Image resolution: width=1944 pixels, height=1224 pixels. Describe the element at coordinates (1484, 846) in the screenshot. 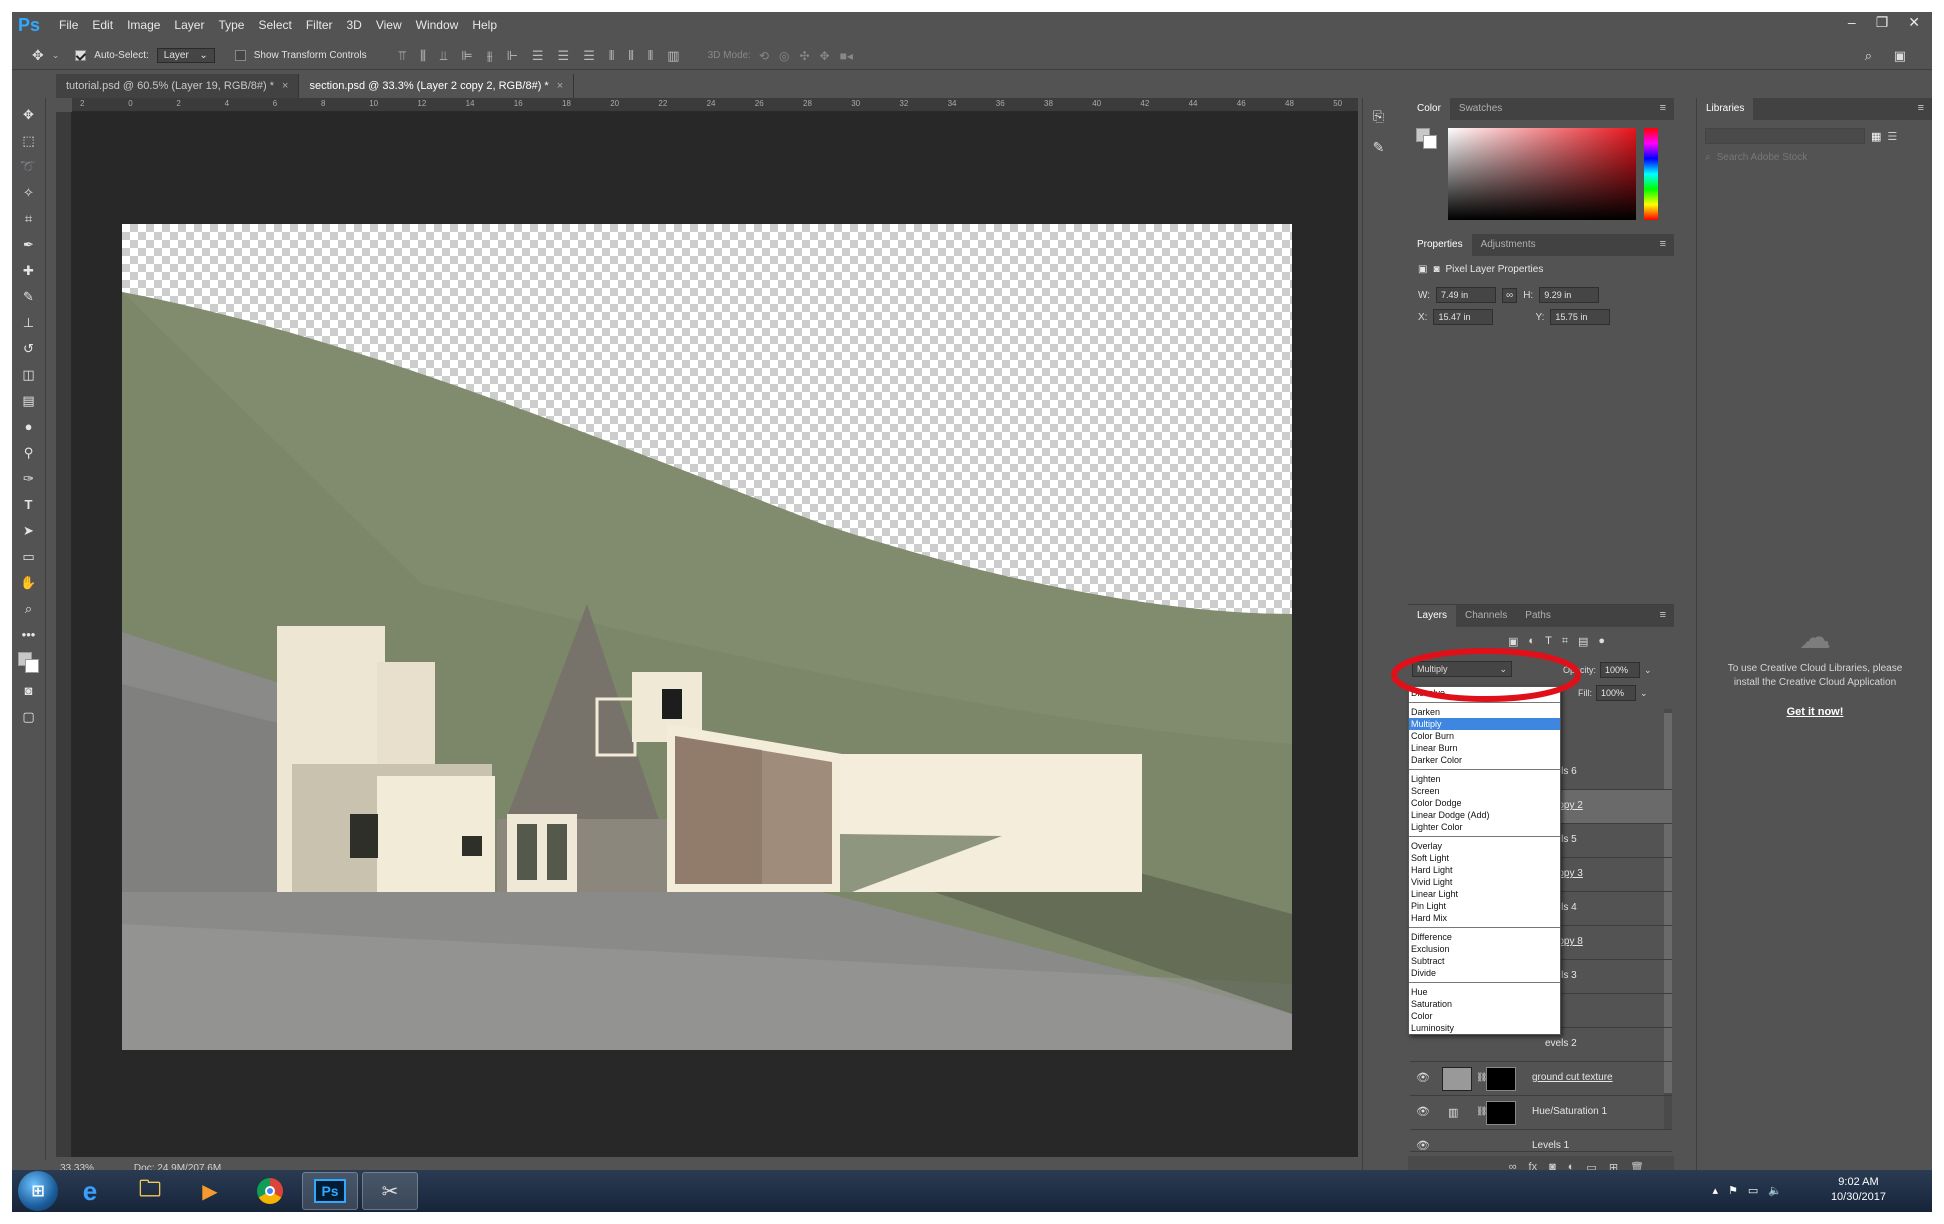

I see `blend-mode-option: Overlay` at that location.